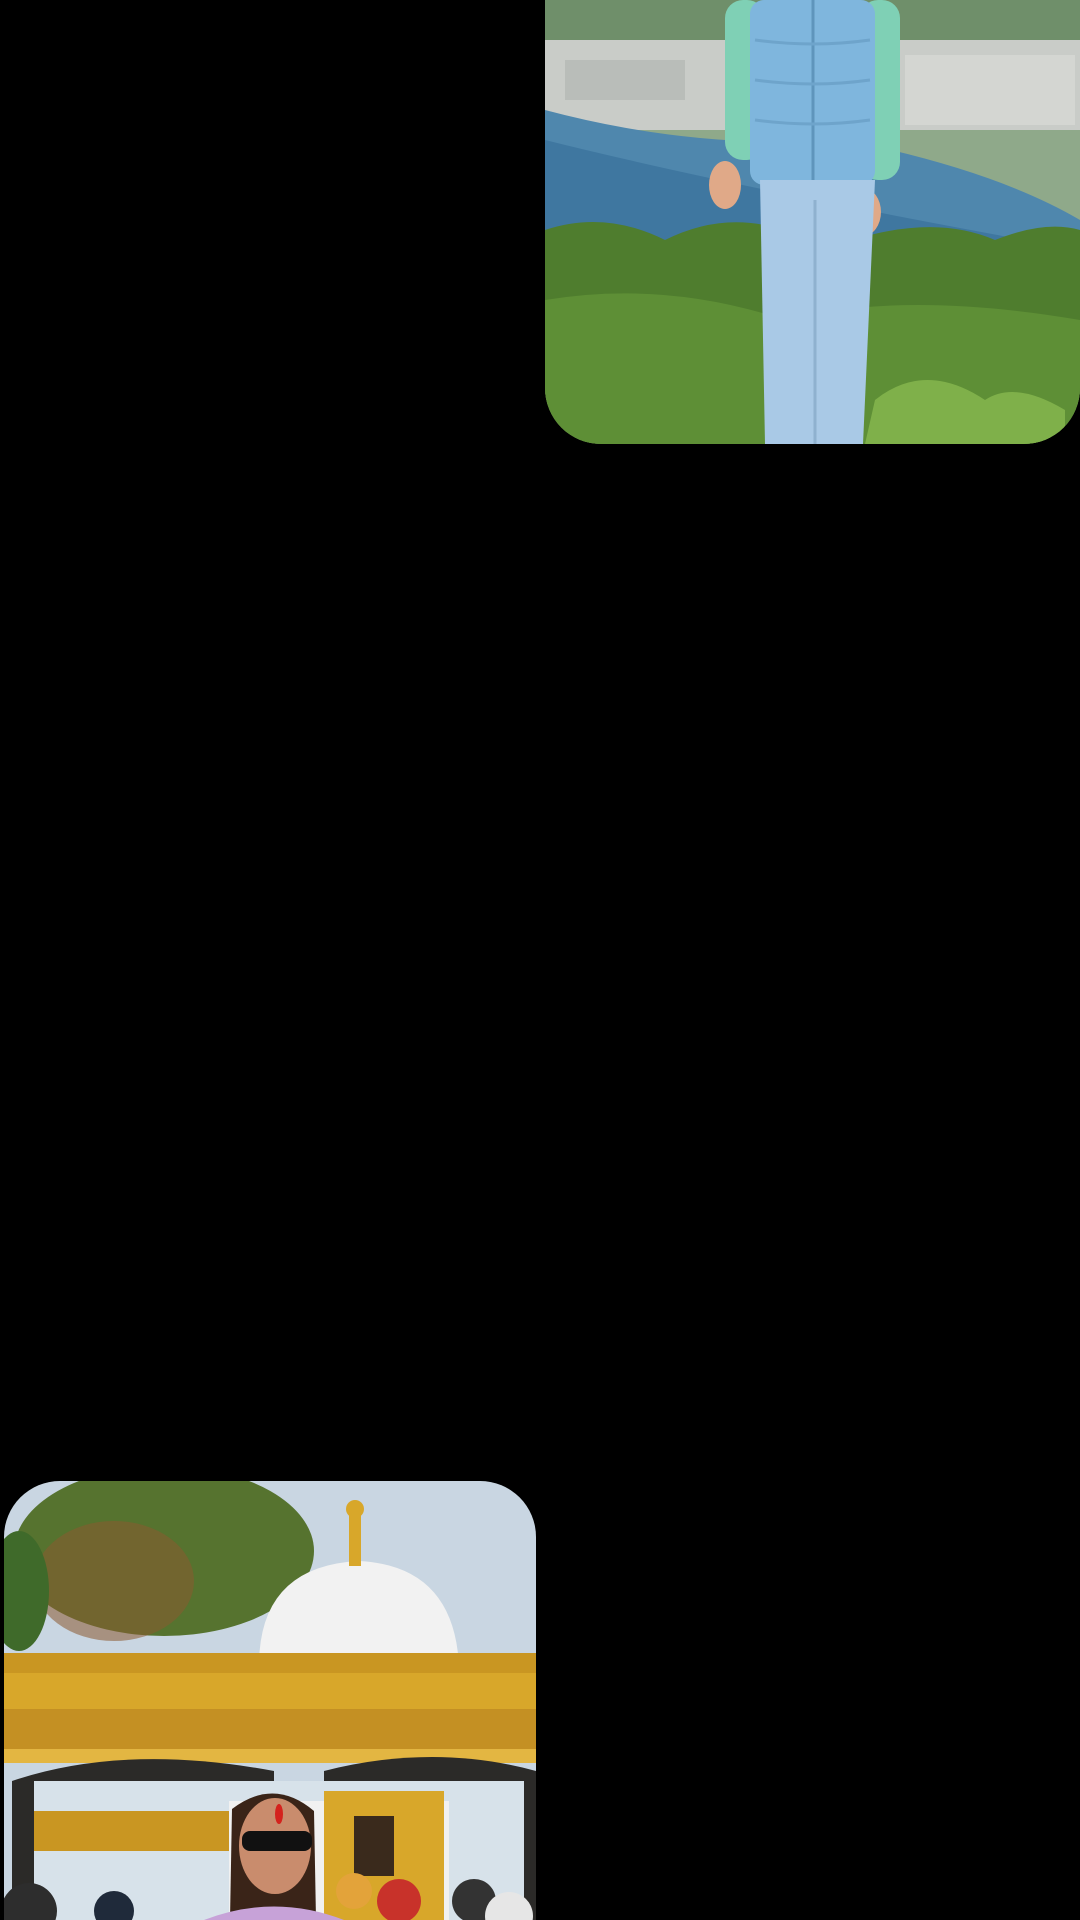  I want to click on photo-card-lakeside-viewpoint, so click(812, 222).